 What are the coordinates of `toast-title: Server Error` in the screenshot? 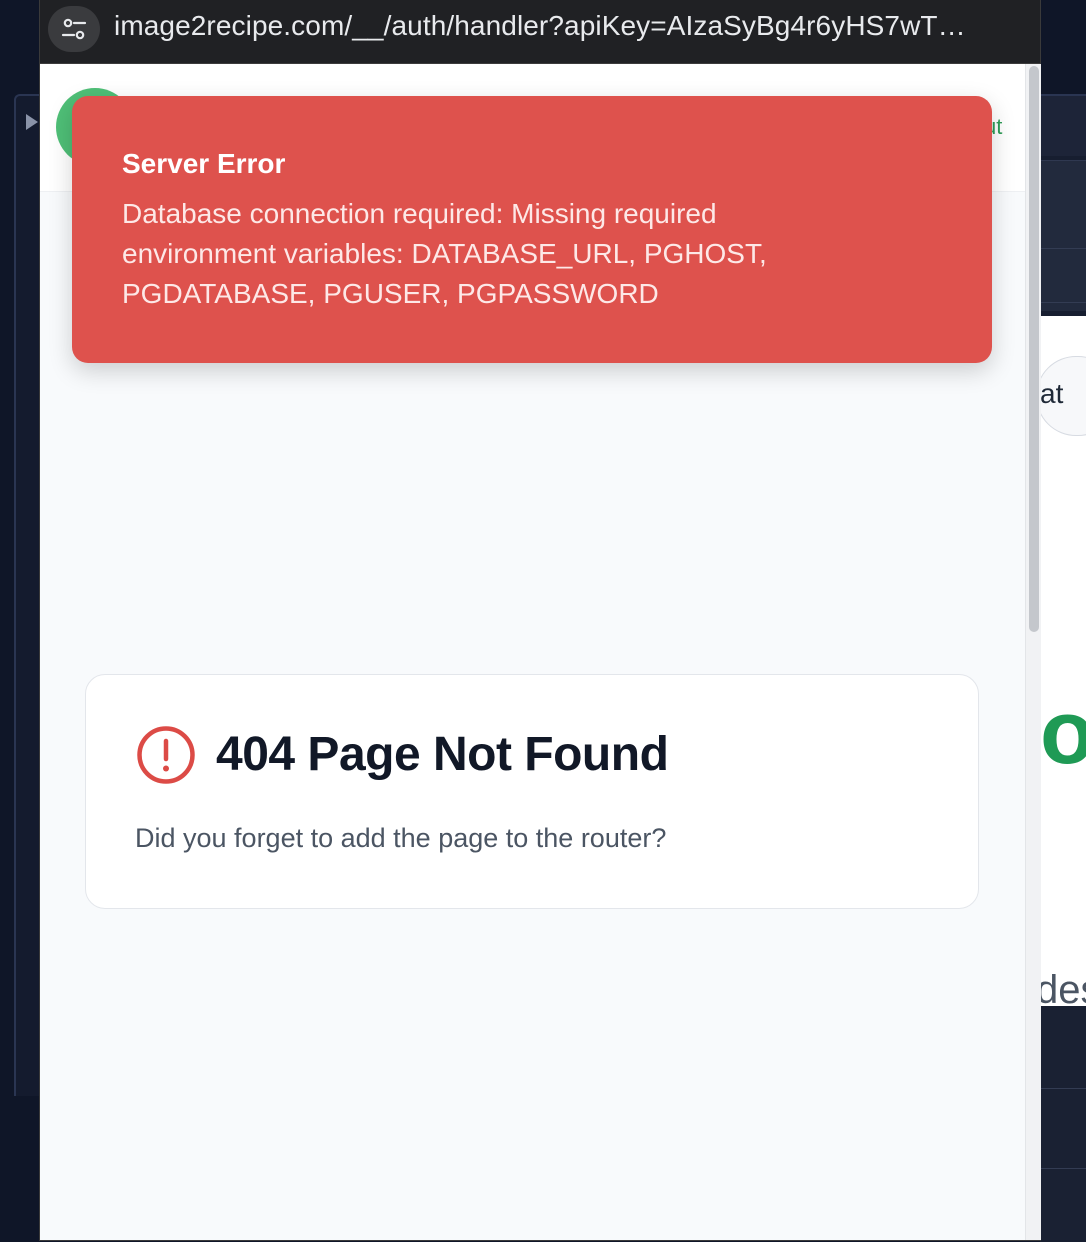 It's located at (204, 163).